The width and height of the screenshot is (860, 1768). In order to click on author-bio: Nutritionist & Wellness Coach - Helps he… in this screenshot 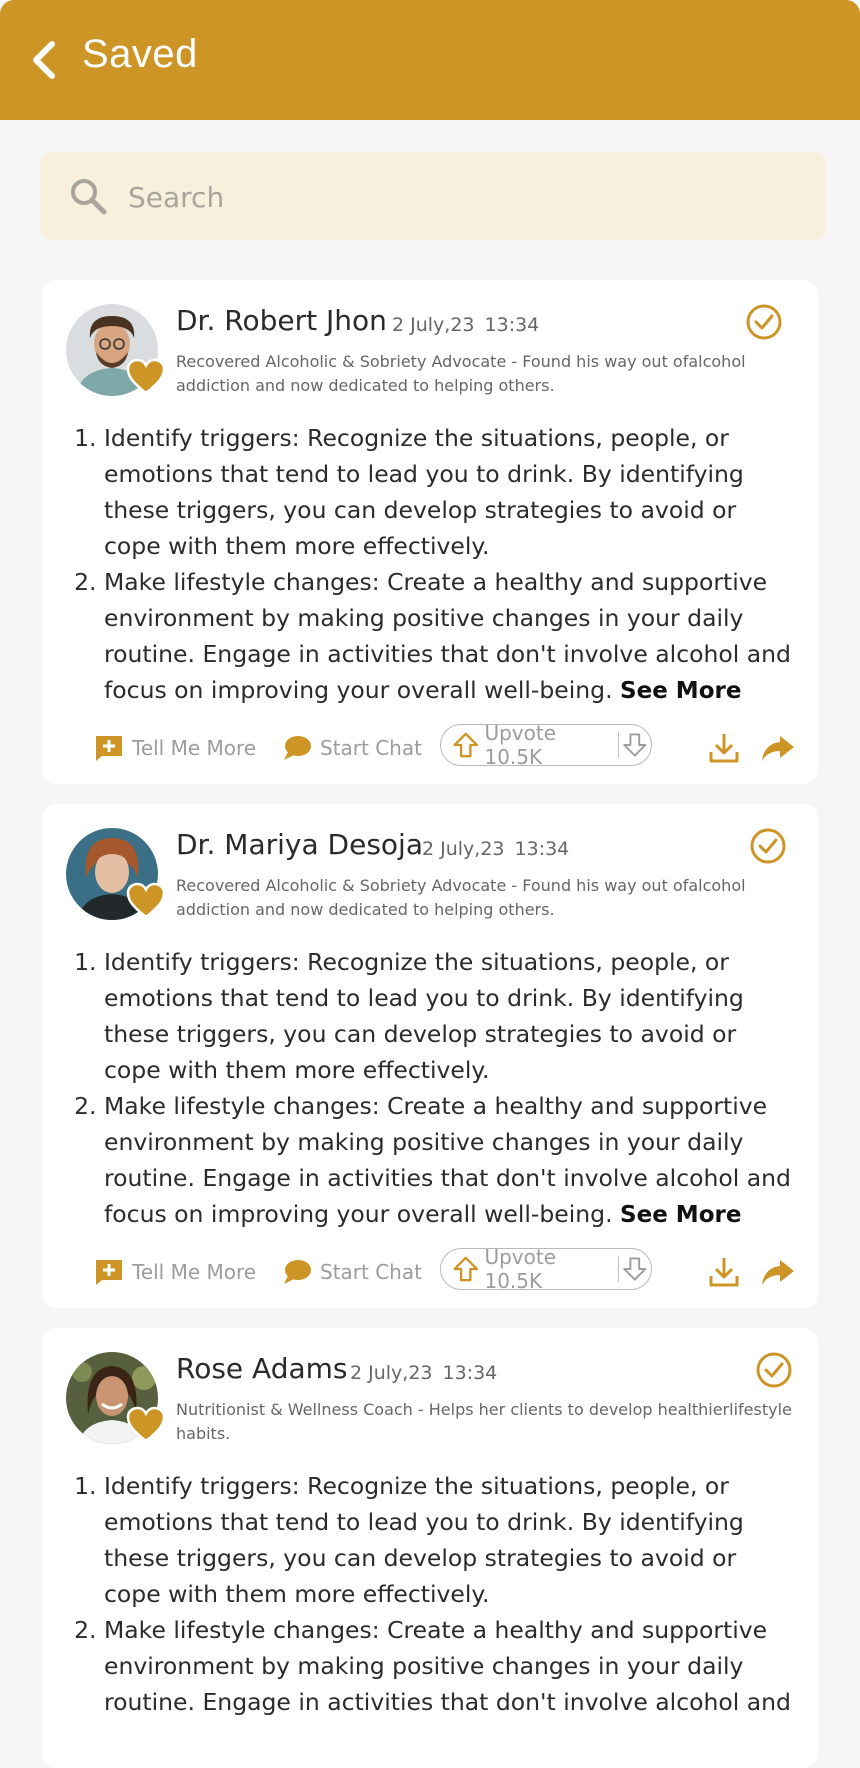, I will do `click(484, 1421)`.